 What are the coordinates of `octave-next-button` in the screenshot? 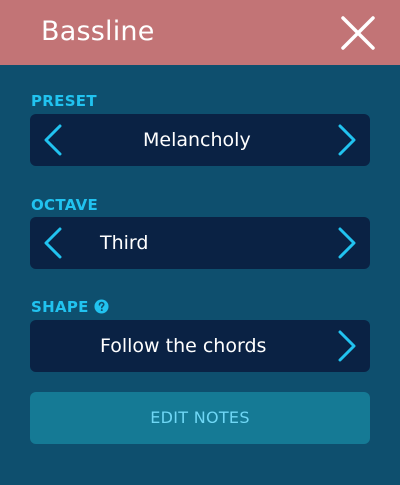 It's located at (347, 243).